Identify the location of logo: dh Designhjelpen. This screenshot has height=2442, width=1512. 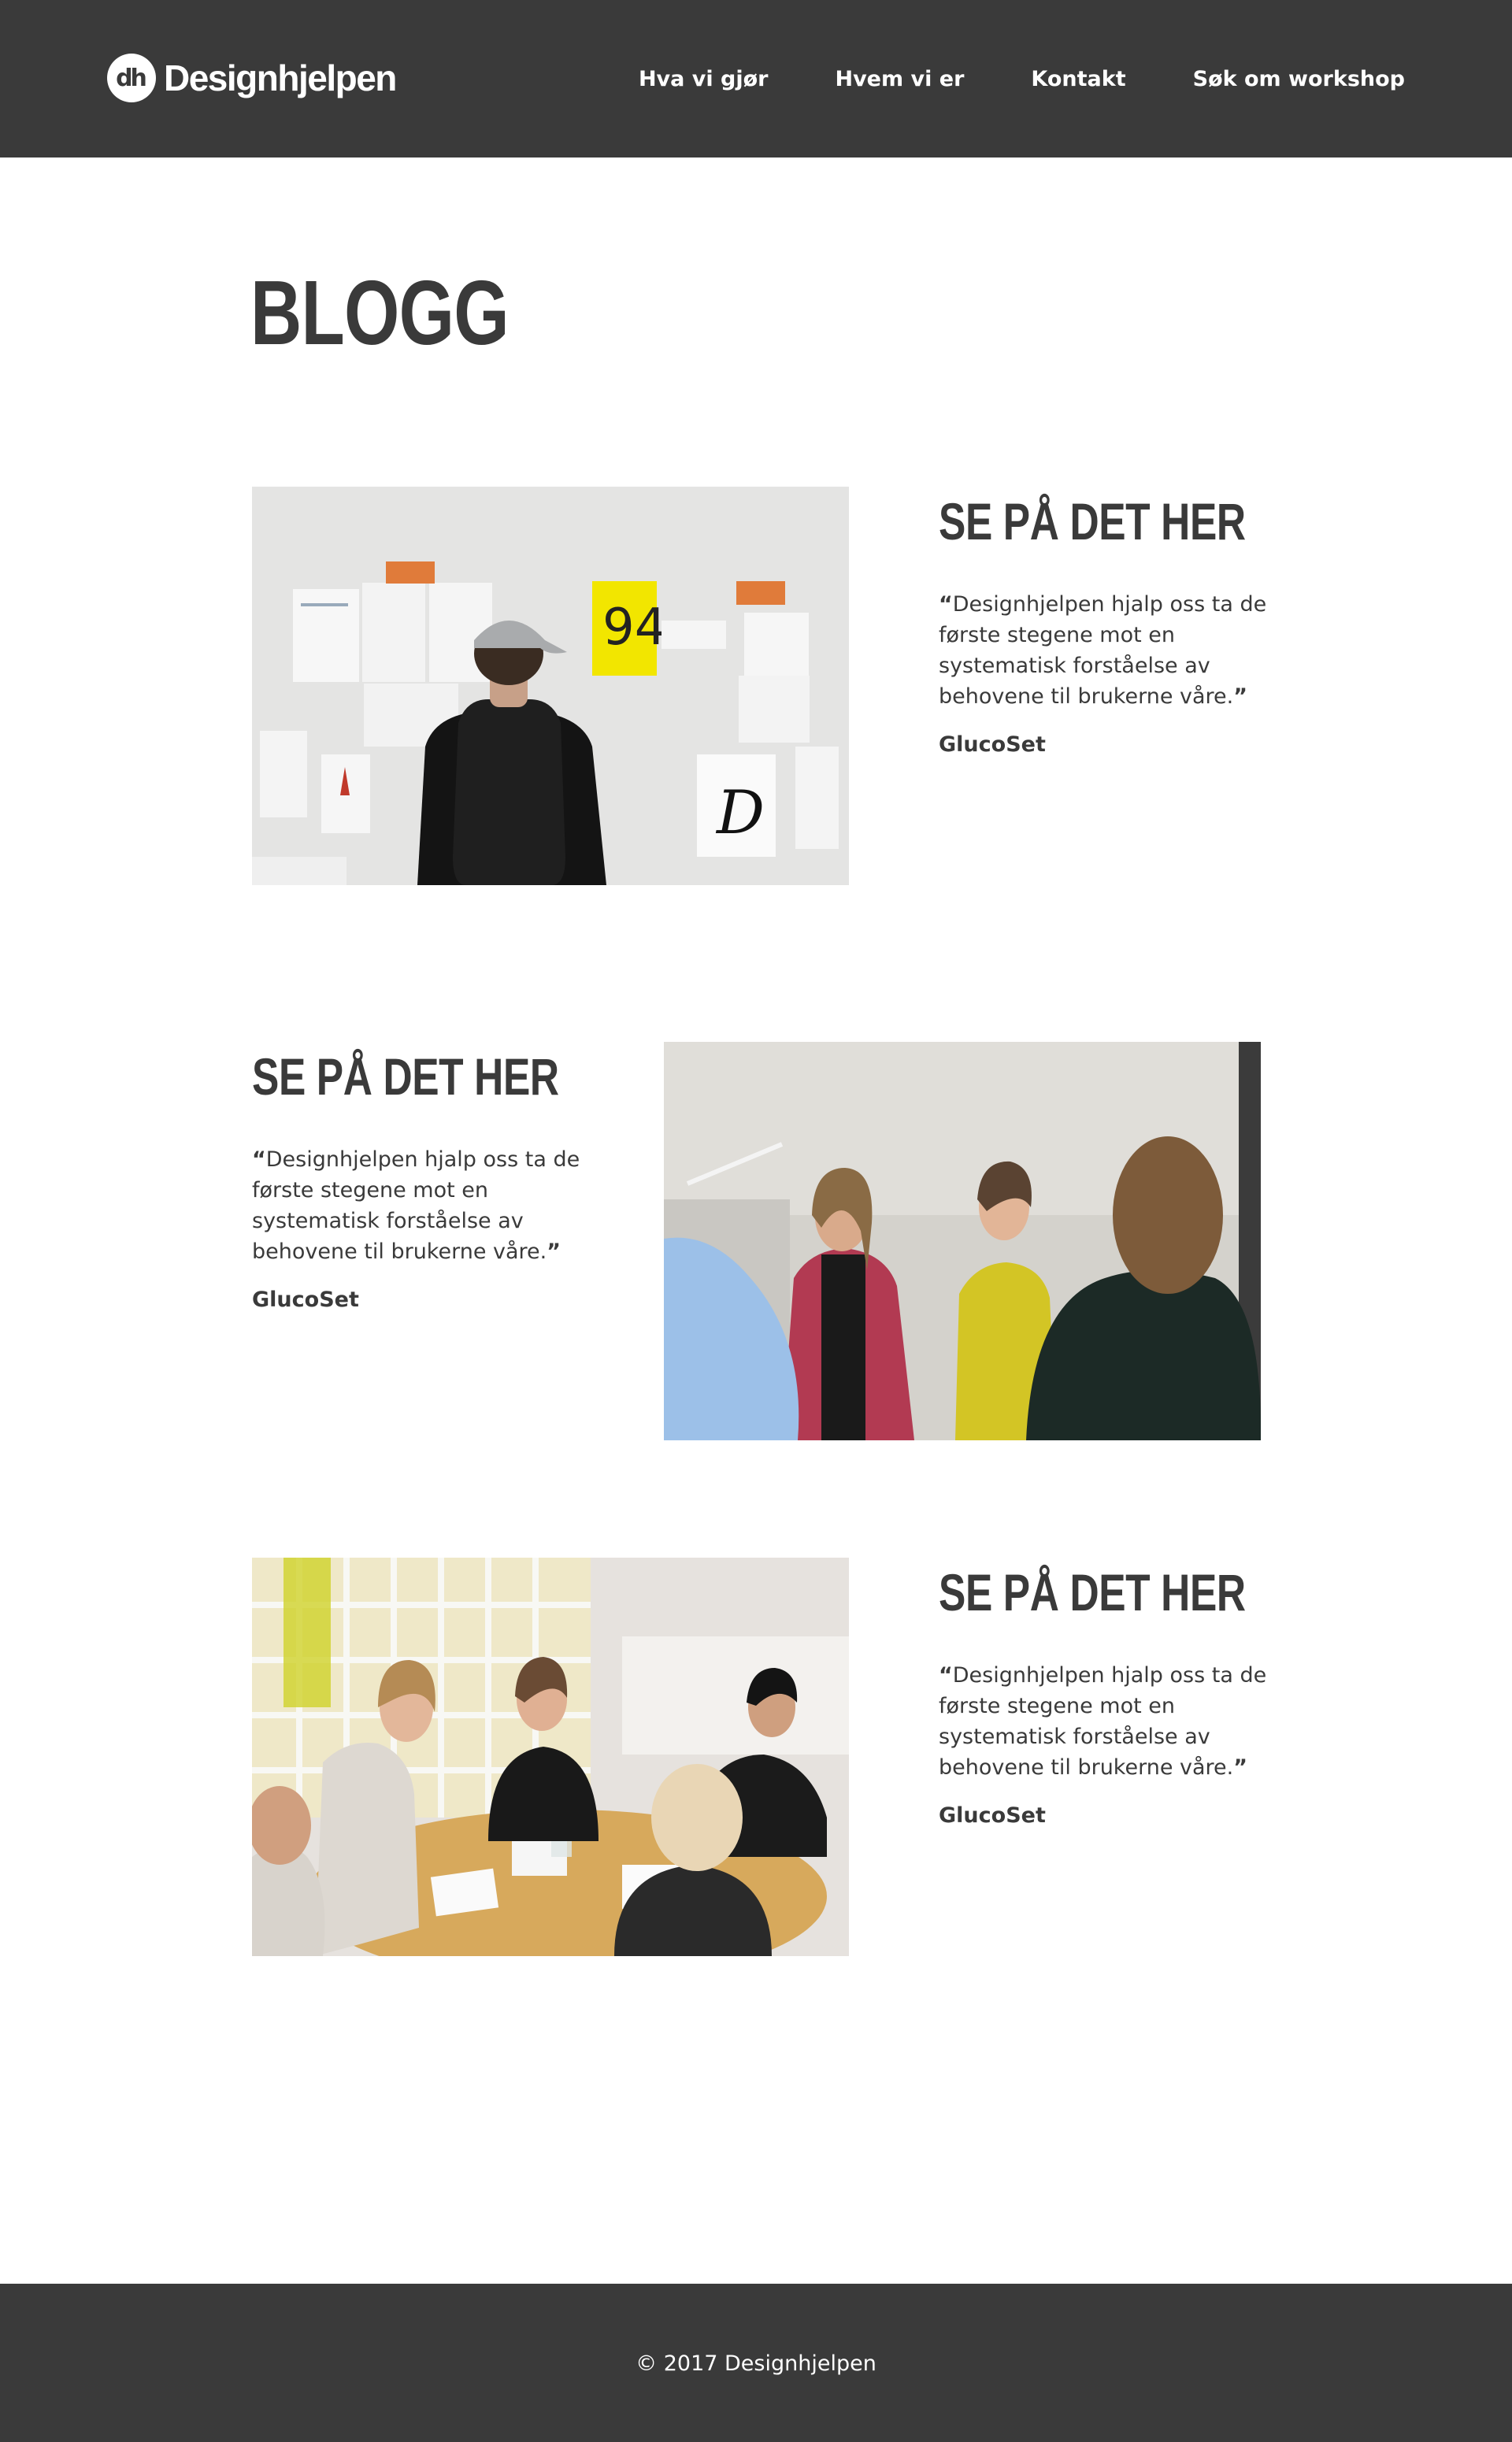
(252, 78).